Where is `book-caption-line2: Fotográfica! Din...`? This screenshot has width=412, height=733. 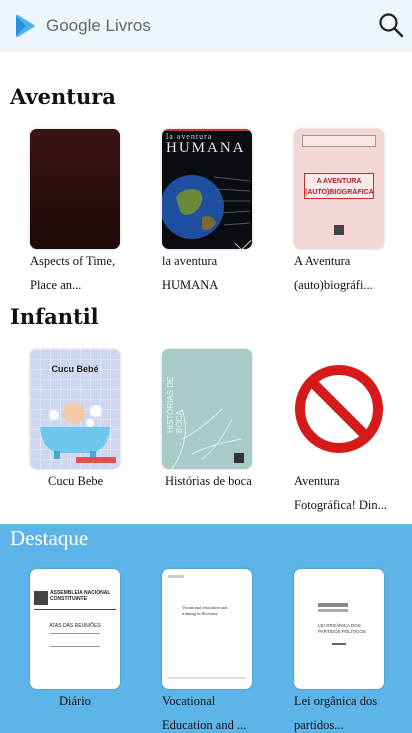
book-caption-line2: Fotográfica! Din... is located at coordinates (349, 505).